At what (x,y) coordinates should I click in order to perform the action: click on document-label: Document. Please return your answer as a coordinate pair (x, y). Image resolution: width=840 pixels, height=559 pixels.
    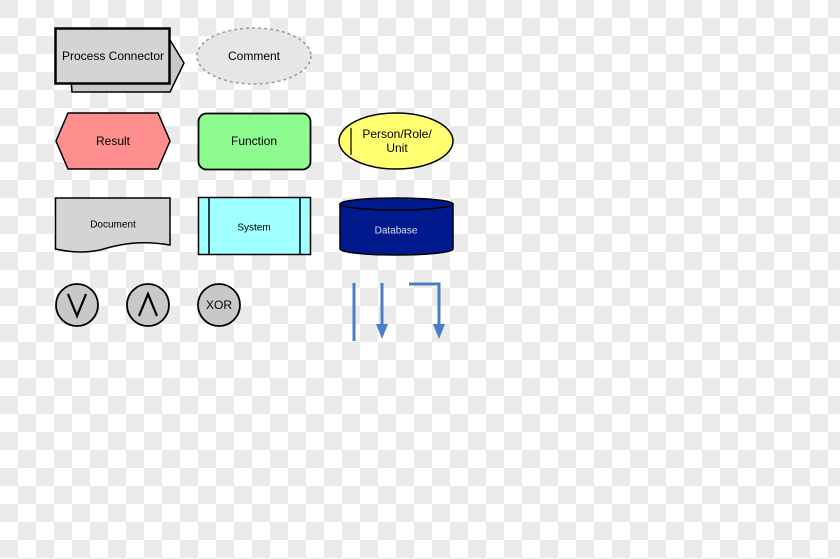
    Looking at the image, I should click on (113, 225).